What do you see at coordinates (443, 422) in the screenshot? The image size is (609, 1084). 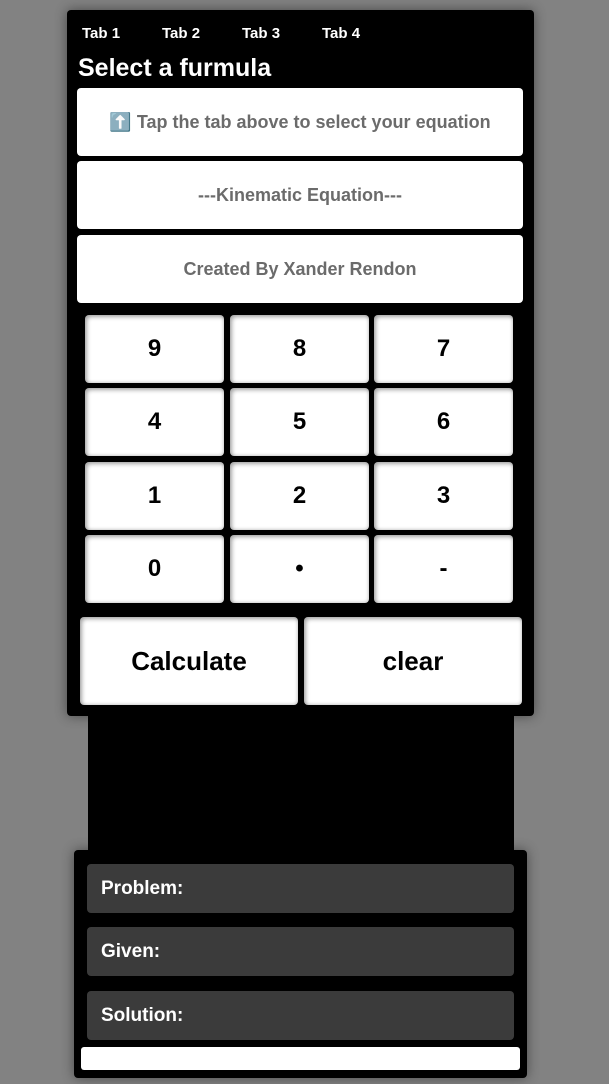 I see `key-6: 6` at bounding box center [443, 422].